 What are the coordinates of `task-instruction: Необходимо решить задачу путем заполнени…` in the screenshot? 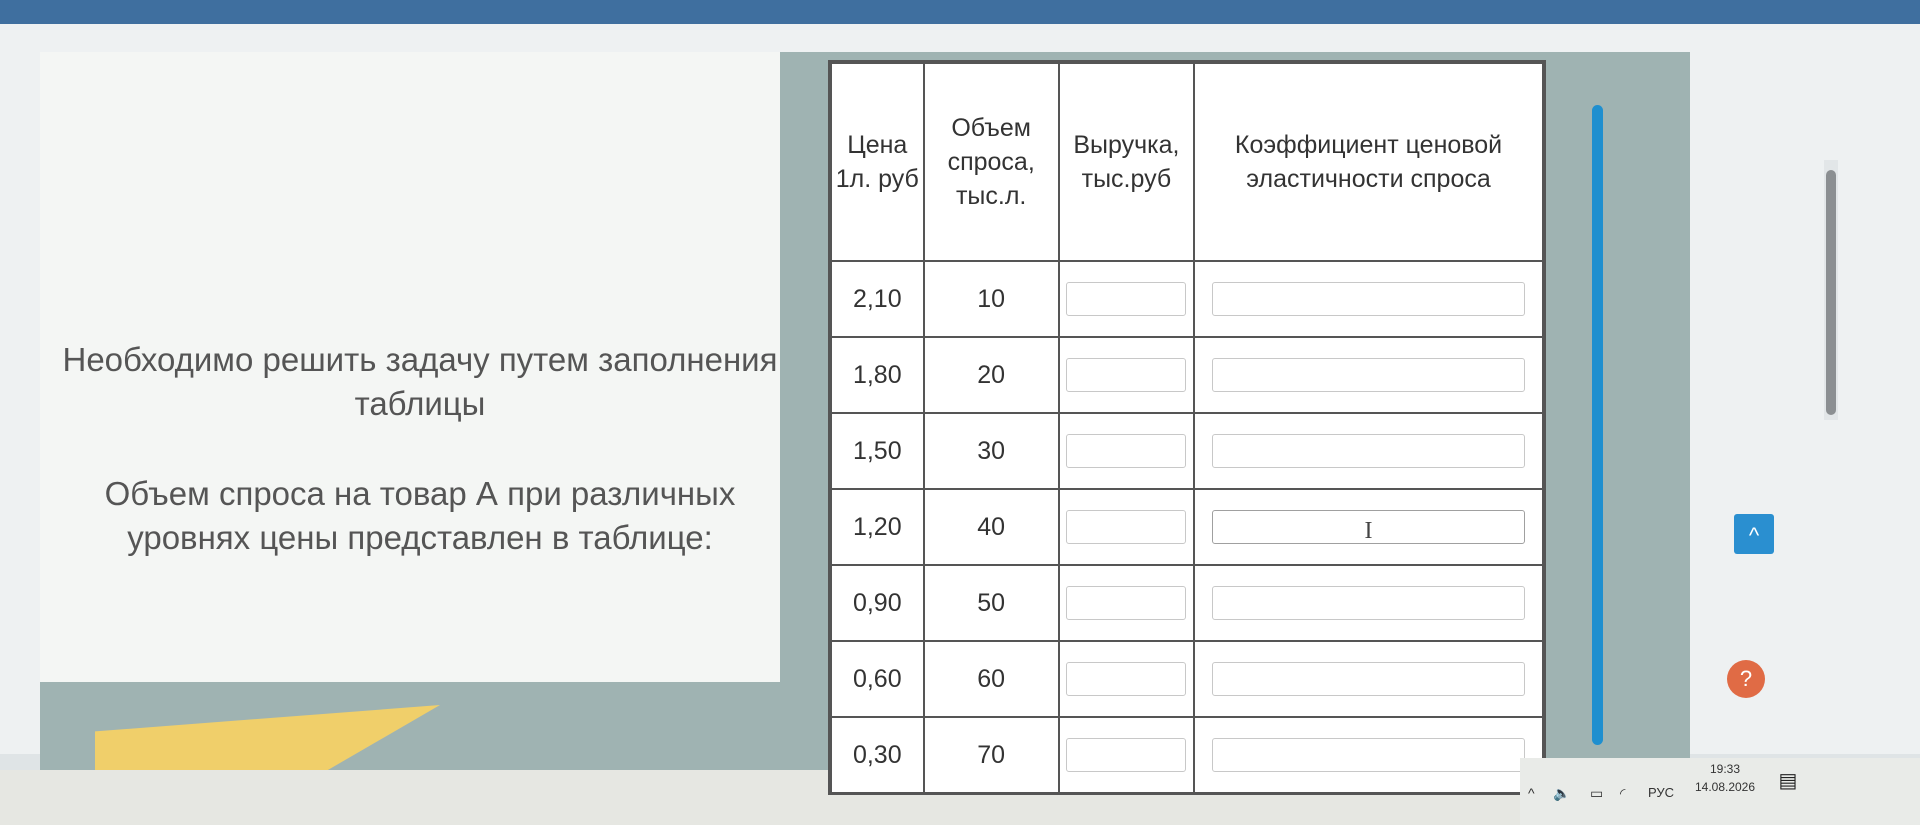 It's located at (420, 381).